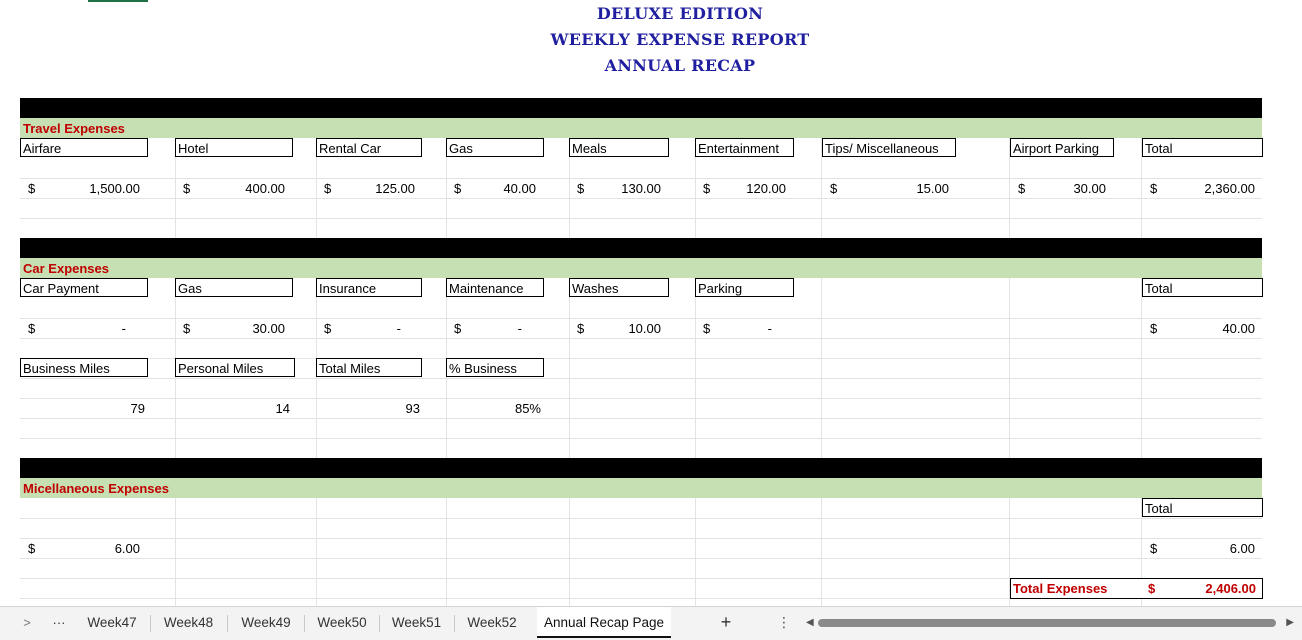 The height and width of the screenshot is (640, 1302). Describe the element at coordinates (27, 623) in the screenshot. I see `tab-scroll-next-icon: >` at that location.